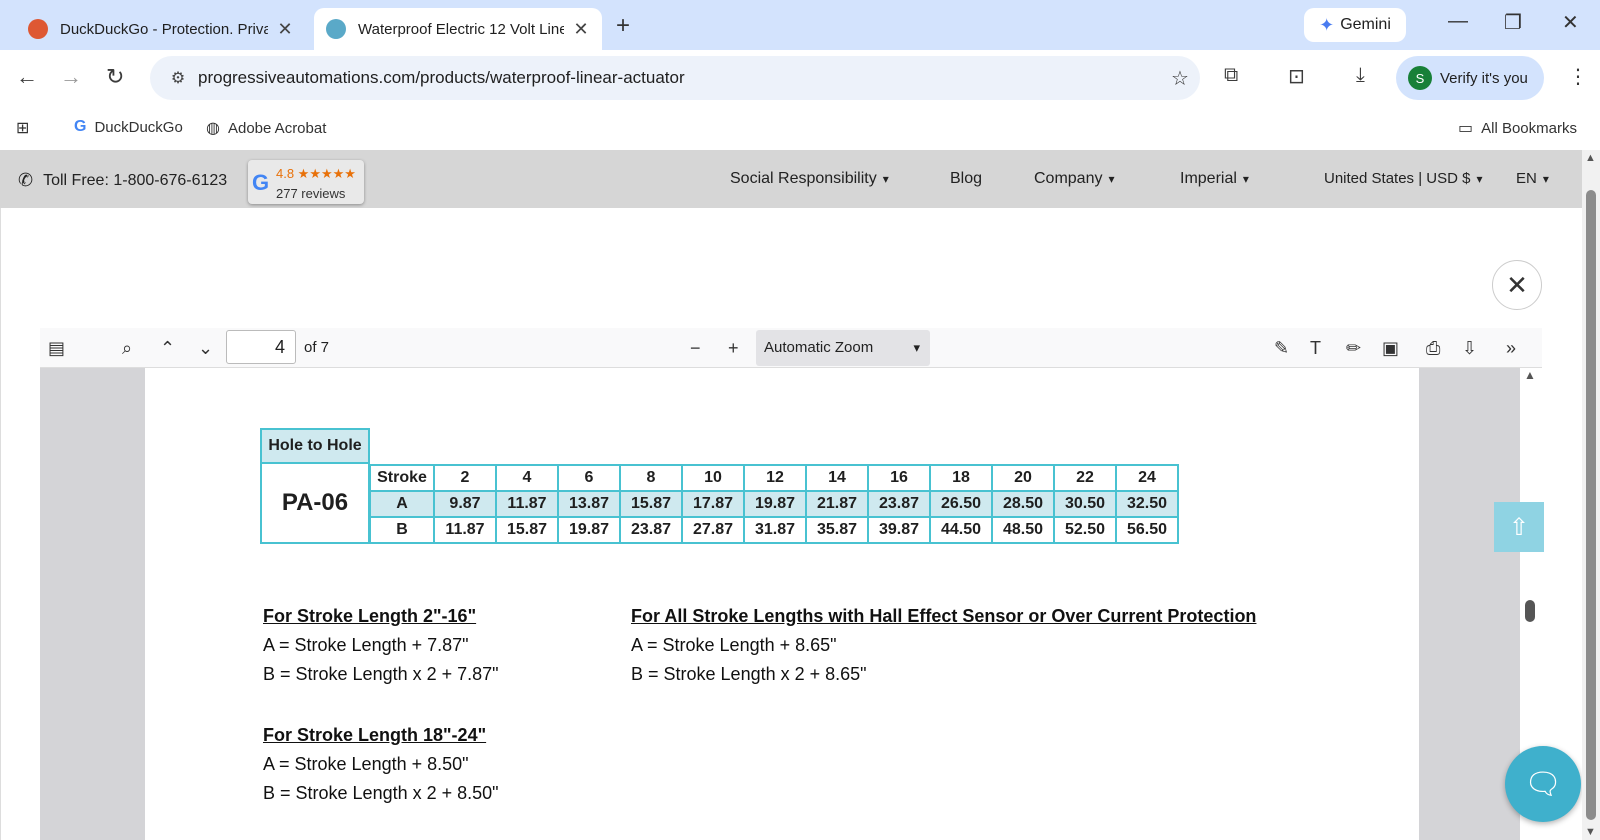  I want to click on table-cell: 48.50, so click(1023, 530).